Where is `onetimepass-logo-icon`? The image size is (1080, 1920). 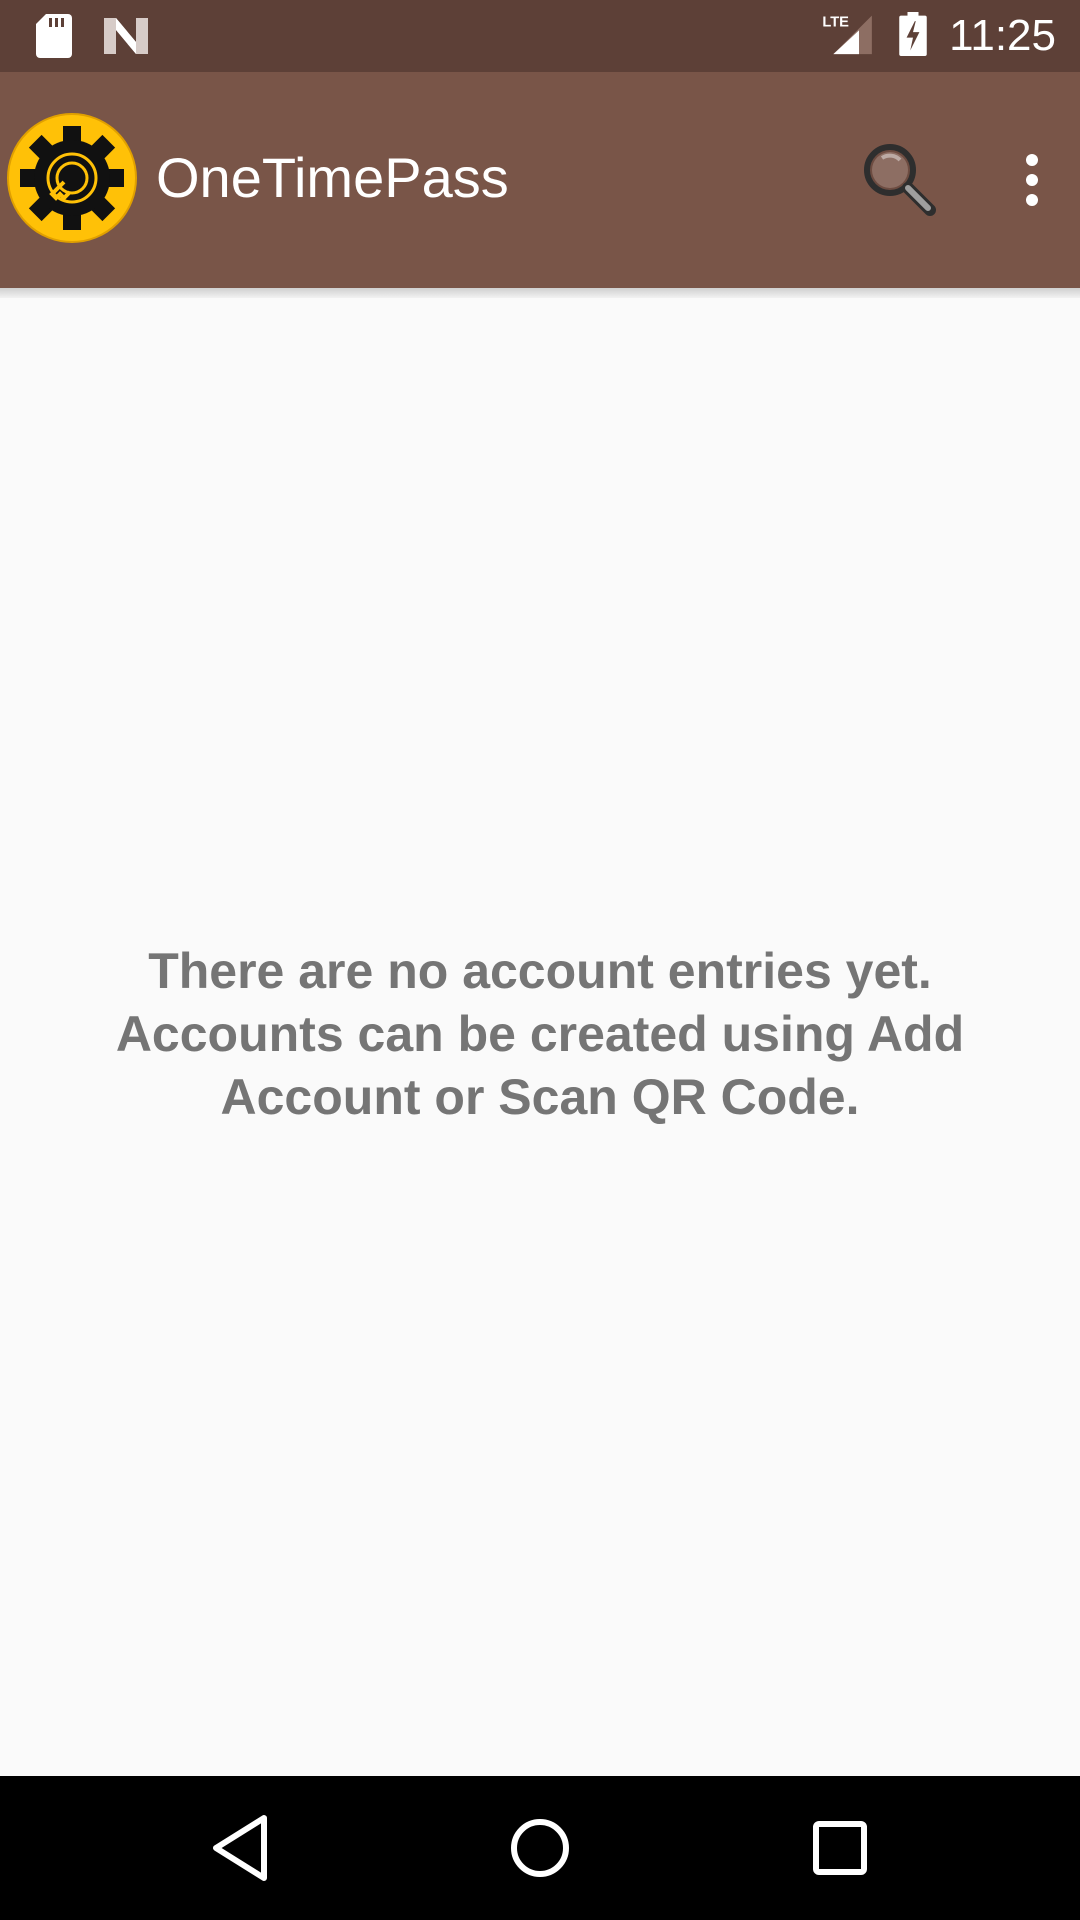
onetimepass-logo-icon is located at coordinates (72, 178).